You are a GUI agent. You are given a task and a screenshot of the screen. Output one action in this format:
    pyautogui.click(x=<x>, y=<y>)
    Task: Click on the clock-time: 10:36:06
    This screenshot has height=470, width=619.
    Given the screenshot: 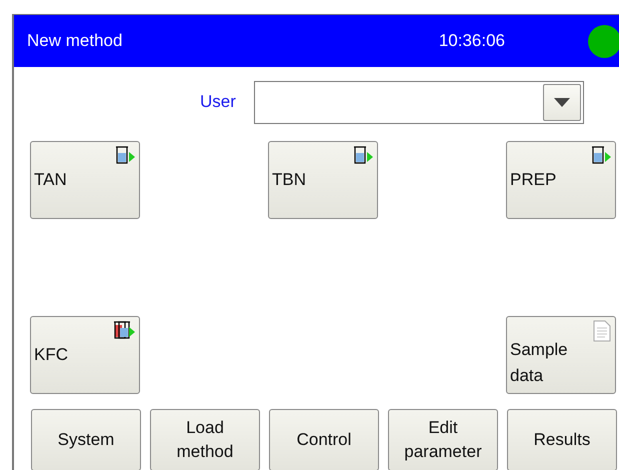 What is the action you would take?
    pyautogui.click(x=471, y=41)
    